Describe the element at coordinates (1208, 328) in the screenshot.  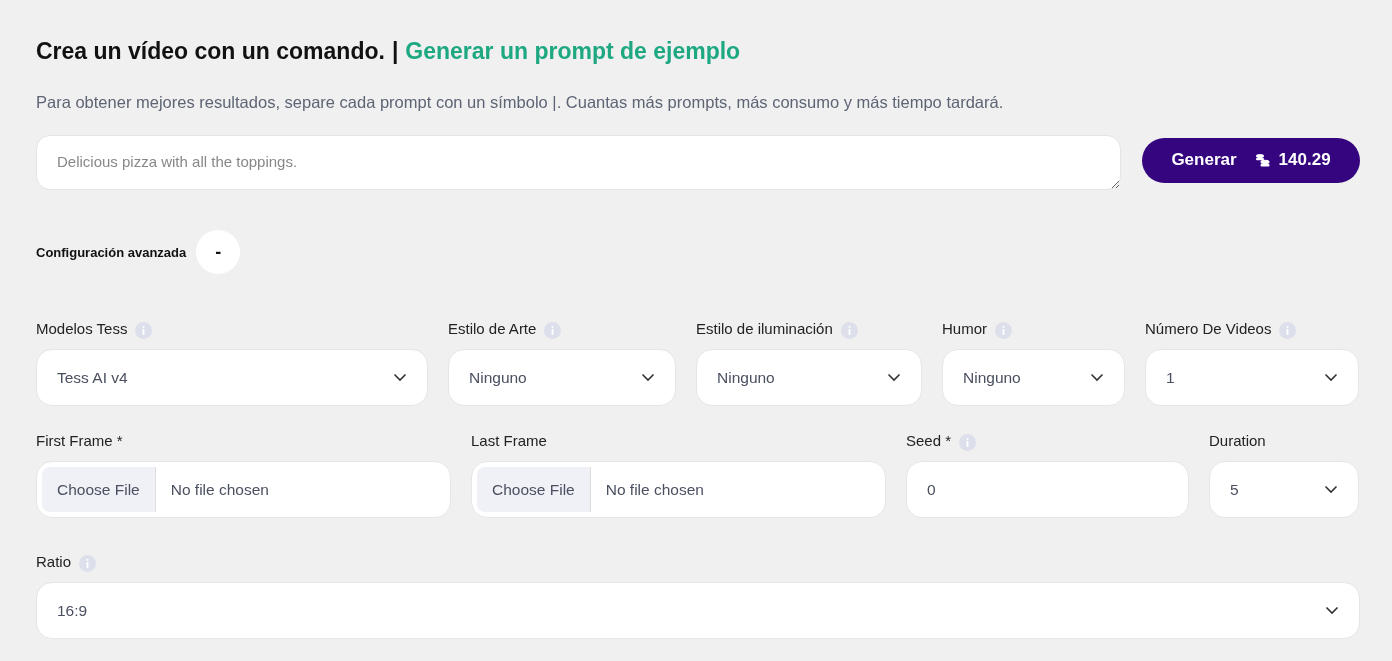
I see `field-label: Número De Videos` at that location.